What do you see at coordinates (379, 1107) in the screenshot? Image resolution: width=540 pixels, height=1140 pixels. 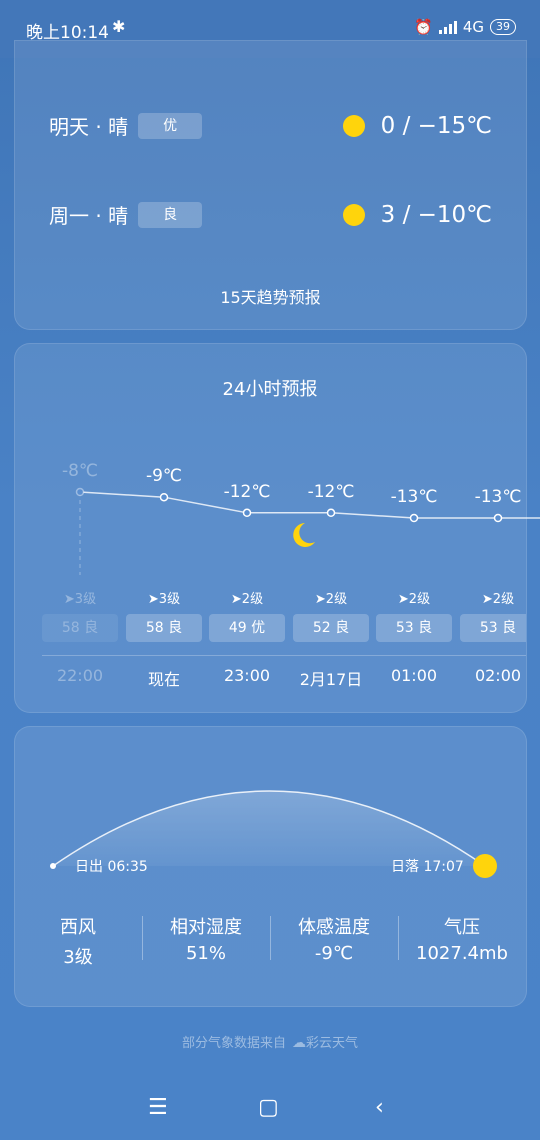 I see `back-button: ‹` at bounding box center [379, 1107].